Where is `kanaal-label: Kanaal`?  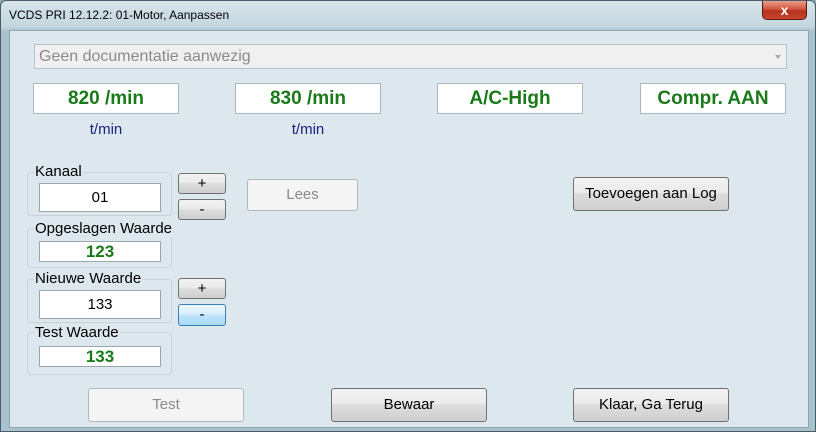 kanaal-label: Kanaal is located at coordinates (58, 171).